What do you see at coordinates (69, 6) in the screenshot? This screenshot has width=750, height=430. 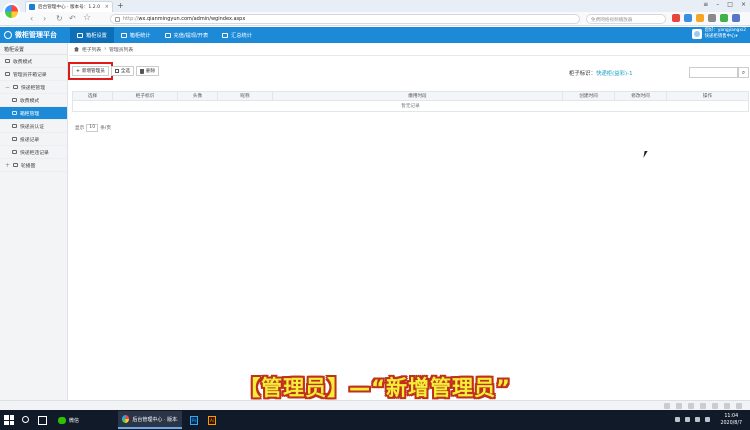 I see `browser-tab: 后台管理中心 · 版本号：1.2.0 ×` at bounding box center [69, 6].